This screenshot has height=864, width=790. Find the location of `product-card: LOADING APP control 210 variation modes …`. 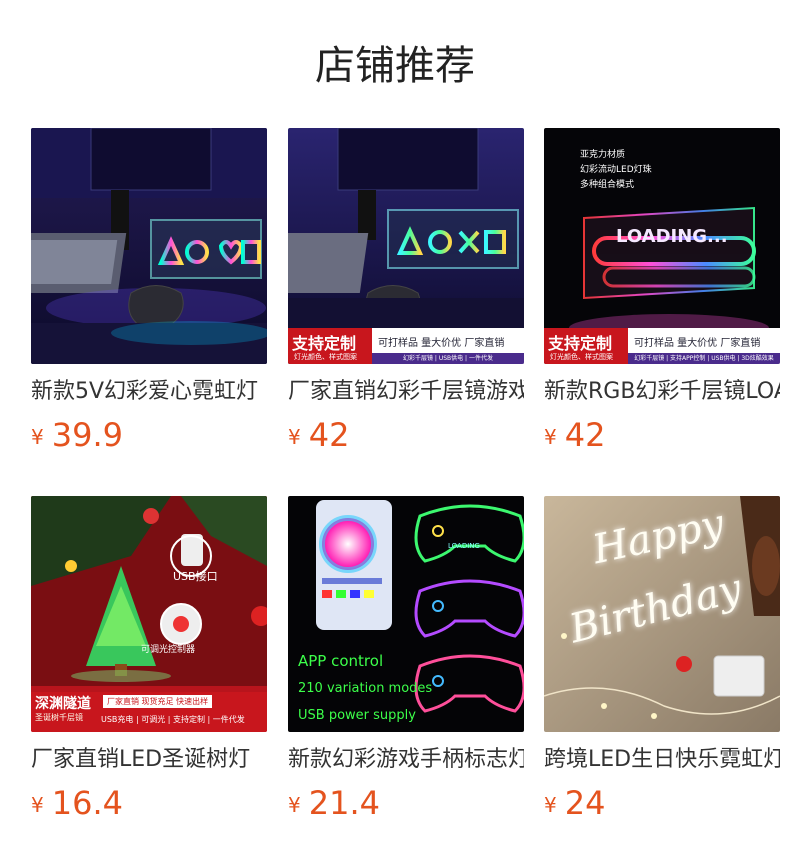

product-card: LOADING APP control 210 variation modes … is located at coordinates (406, 661).